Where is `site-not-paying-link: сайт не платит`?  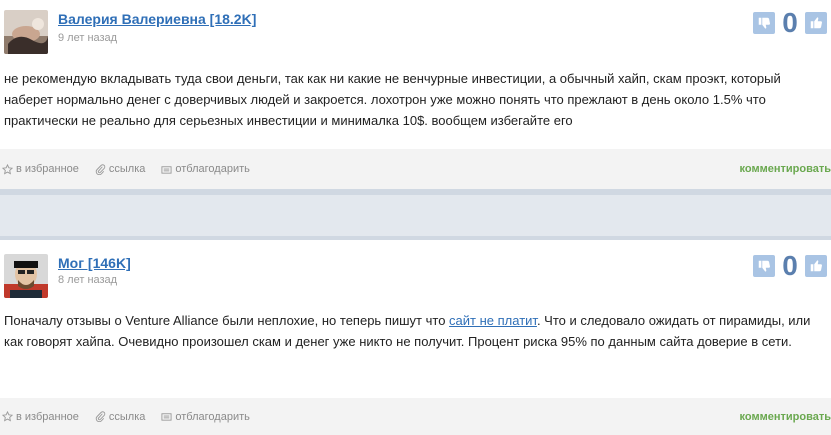 site-not-paying-link: сайт не платит is located at coordinates (493, 320).